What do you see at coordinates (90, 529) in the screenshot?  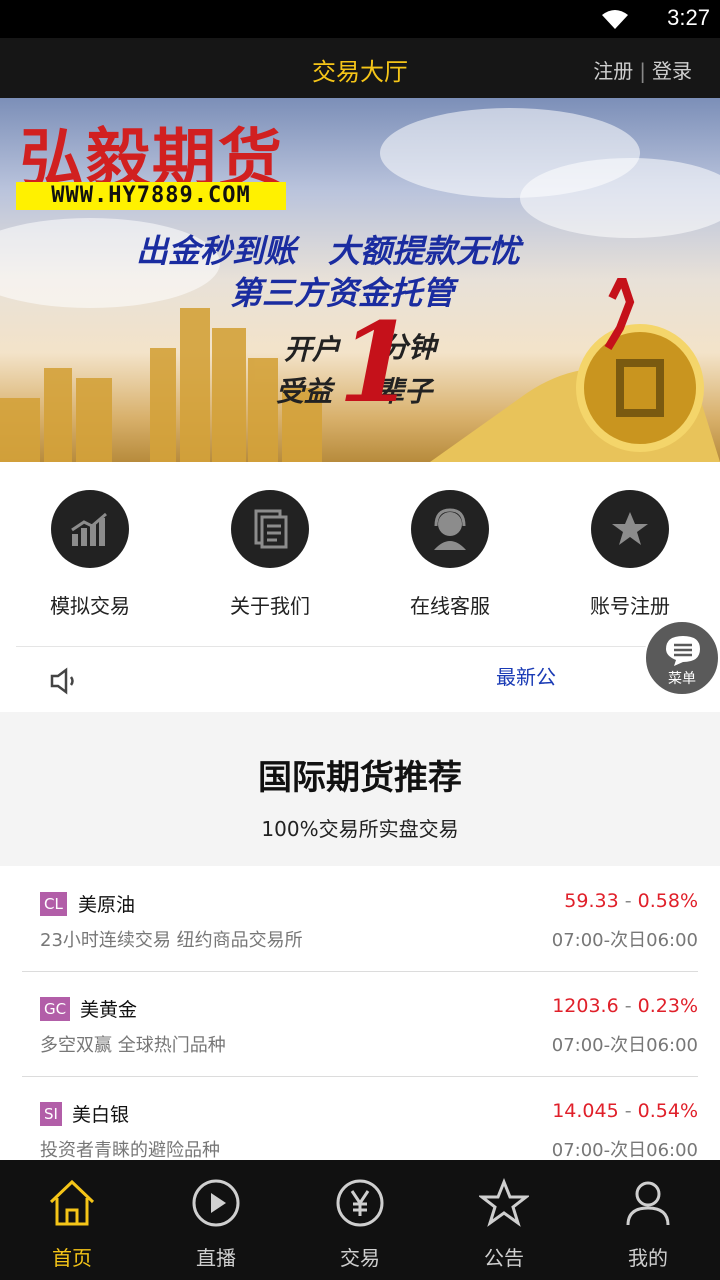 I see `trend-chart-icon` at bounding box center [90, 529].